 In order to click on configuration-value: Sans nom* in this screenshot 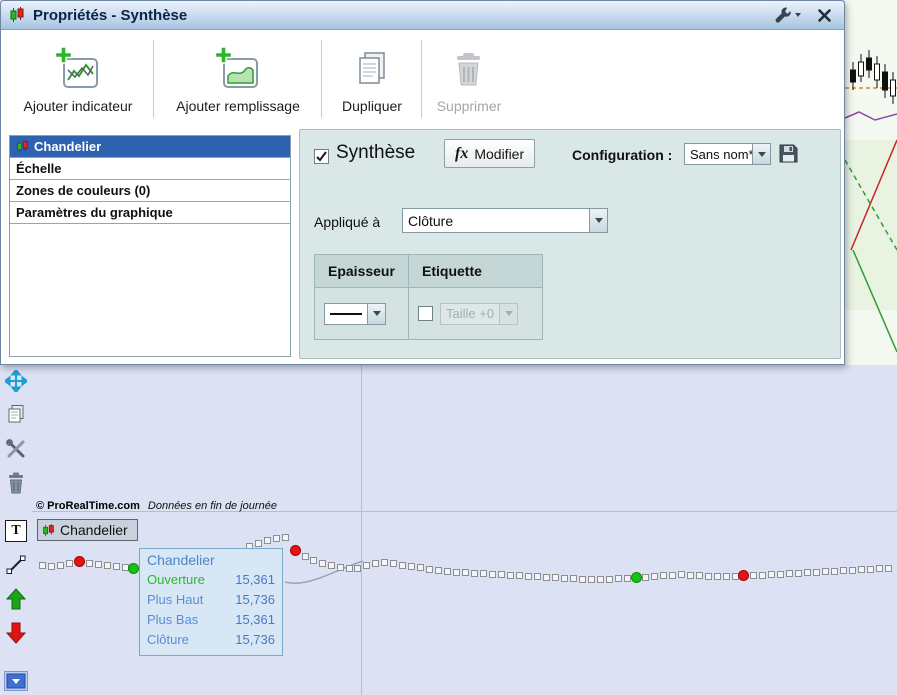, I will do `click(721, 154)`.